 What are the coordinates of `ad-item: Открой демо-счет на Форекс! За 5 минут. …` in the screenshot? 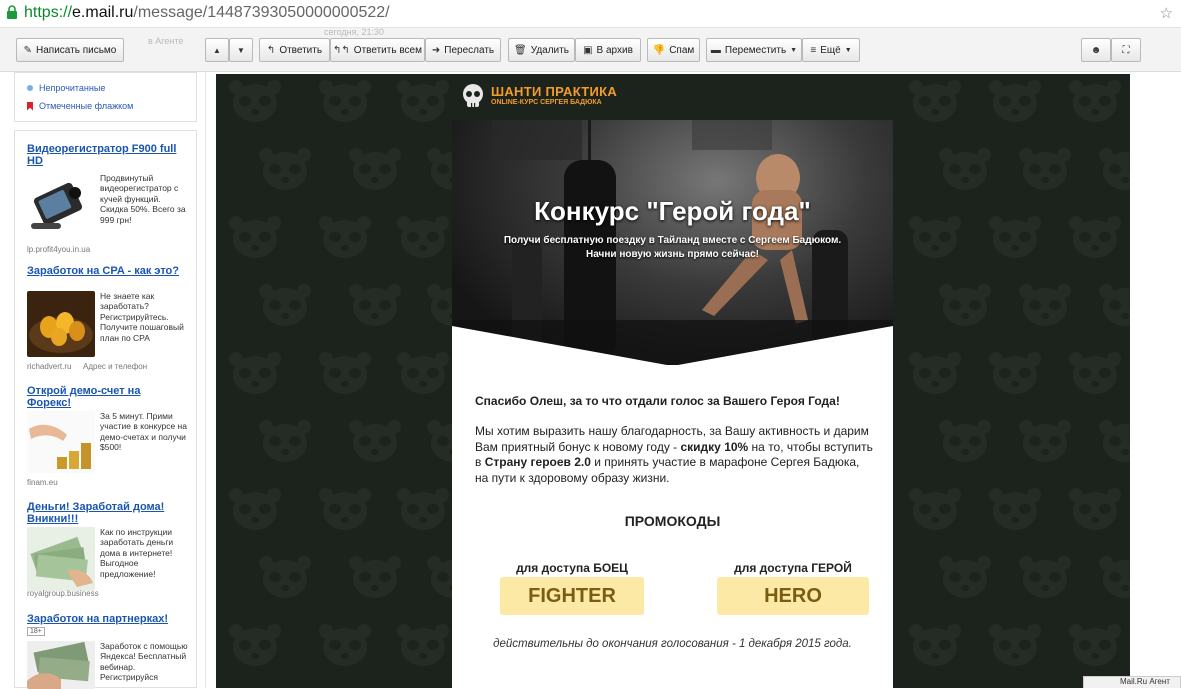 It's located at (107, 437).